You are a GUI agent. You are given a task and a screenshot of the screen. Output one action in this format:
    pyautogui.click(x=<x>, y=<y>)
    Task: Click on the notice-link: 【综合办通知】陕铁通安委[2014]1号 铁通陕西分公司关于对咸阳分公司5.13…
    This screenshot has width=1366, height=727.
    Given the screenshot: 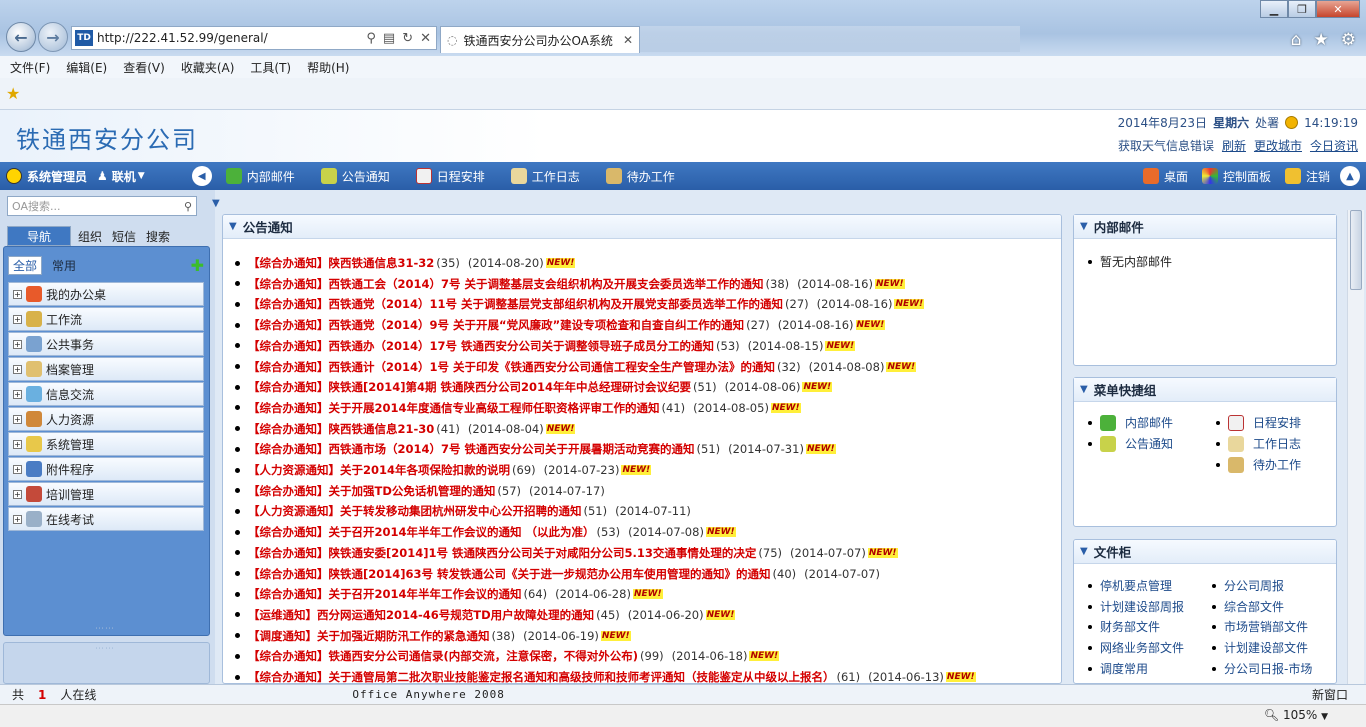 What is the action you would take?
    pyautogui.click(x=502, y=553)
    